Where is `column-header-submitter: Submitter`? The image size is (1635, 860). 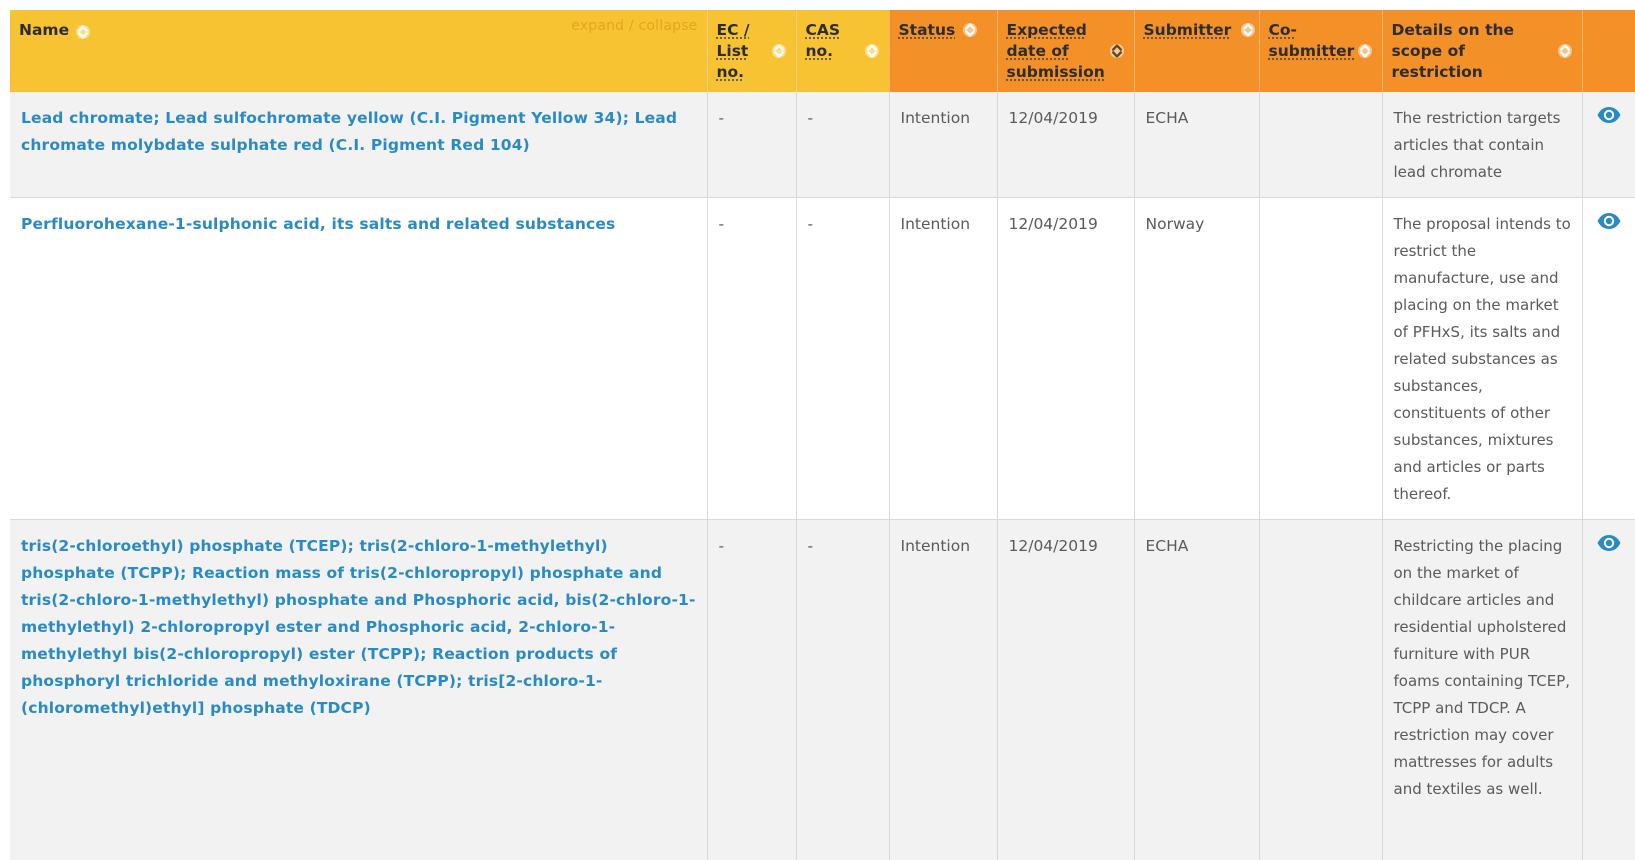
column-header-submitter: Submitter is located at coordinates (1196, 51).